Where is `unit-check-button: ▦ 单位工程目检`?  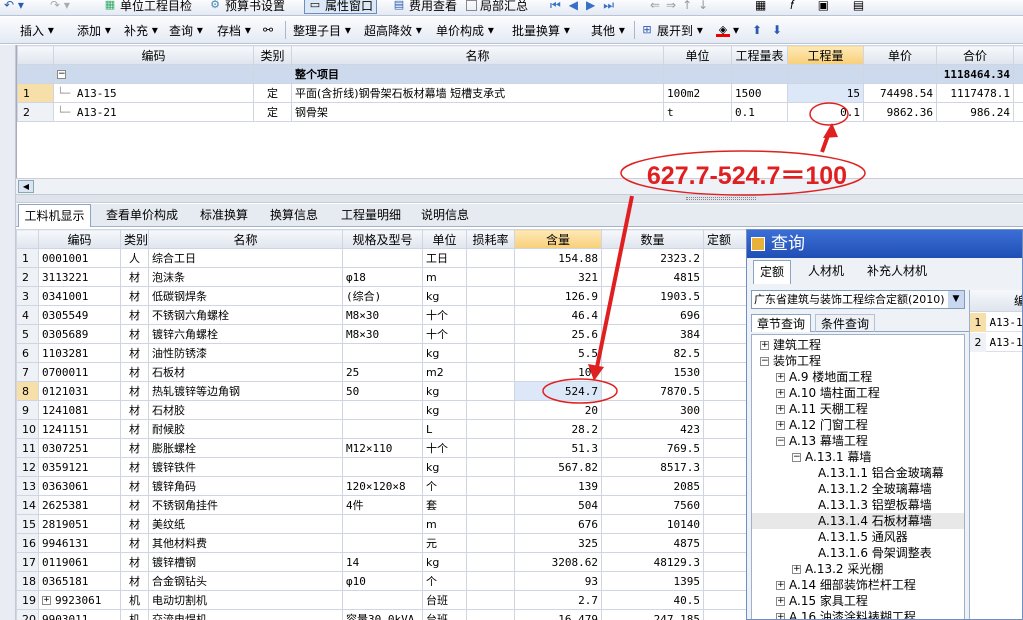
unit-check-button: ▦ 单位工程目检 is located at coordinates (147, 7).